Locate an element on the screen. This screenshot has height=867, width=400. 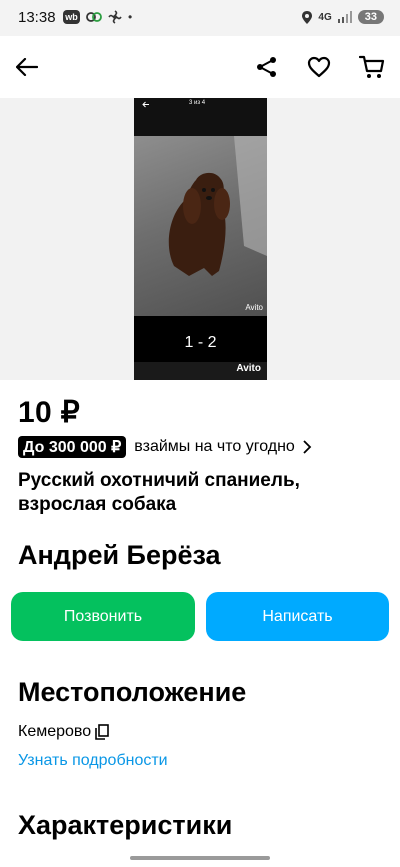
share-icon is located at coordinates (266, 67).